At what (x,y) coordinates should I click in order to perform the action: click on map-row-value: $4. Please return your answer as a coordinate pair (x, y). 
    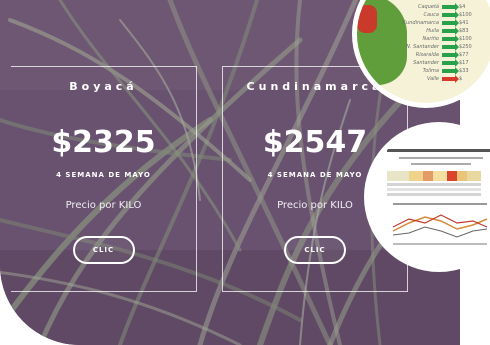
    Looking at the image, I should click on (462, 7).